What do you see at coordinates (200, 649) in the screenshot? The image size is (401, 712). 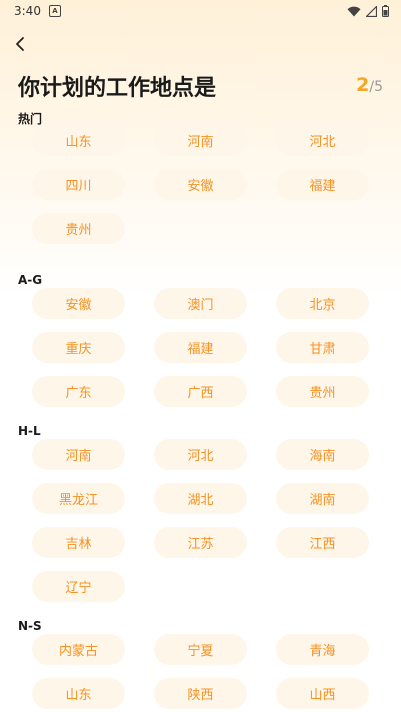 I see `province-chip: 宁夏` at bounding box center [200, 649].